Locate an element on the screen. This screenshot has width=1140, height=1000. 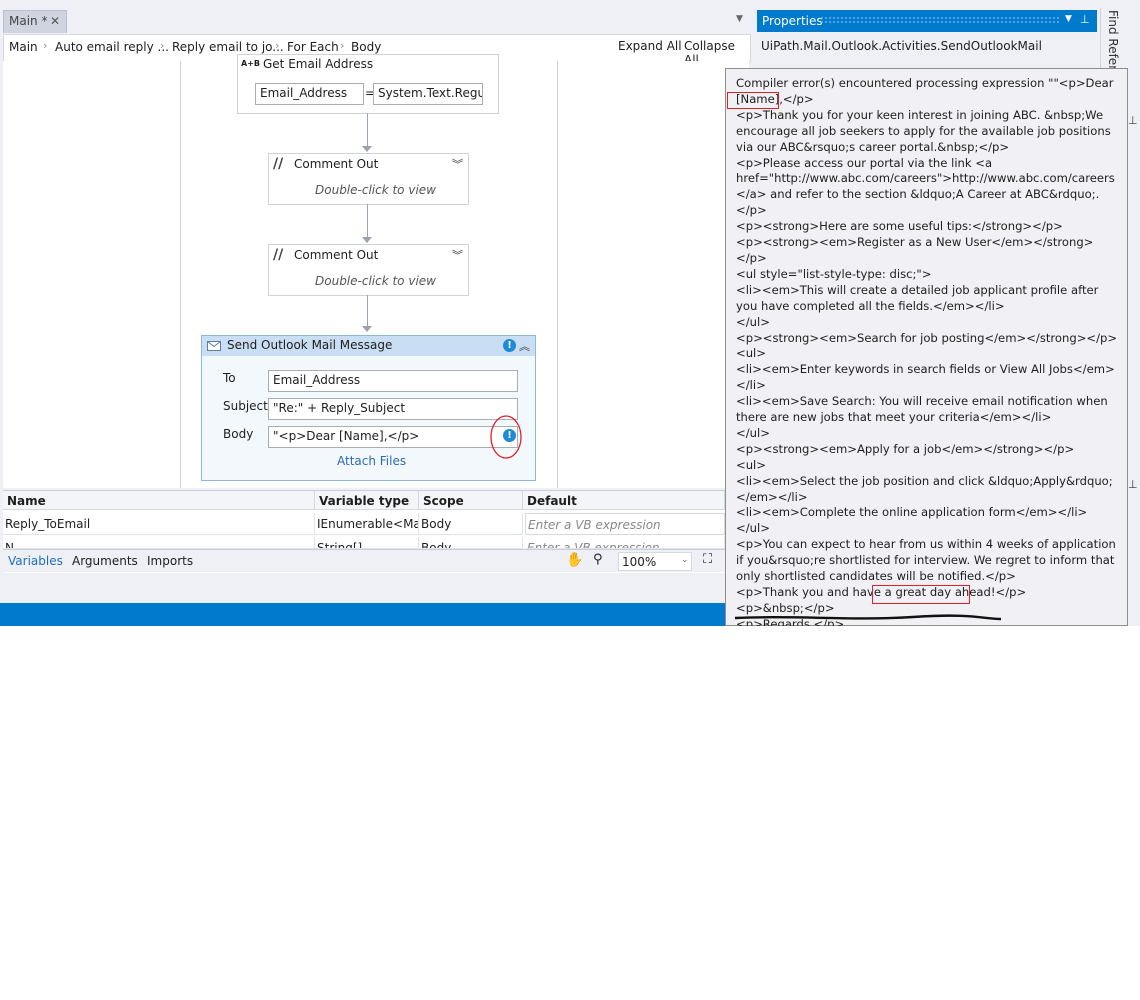
annotation-underline is located at coordinates (868, 617).